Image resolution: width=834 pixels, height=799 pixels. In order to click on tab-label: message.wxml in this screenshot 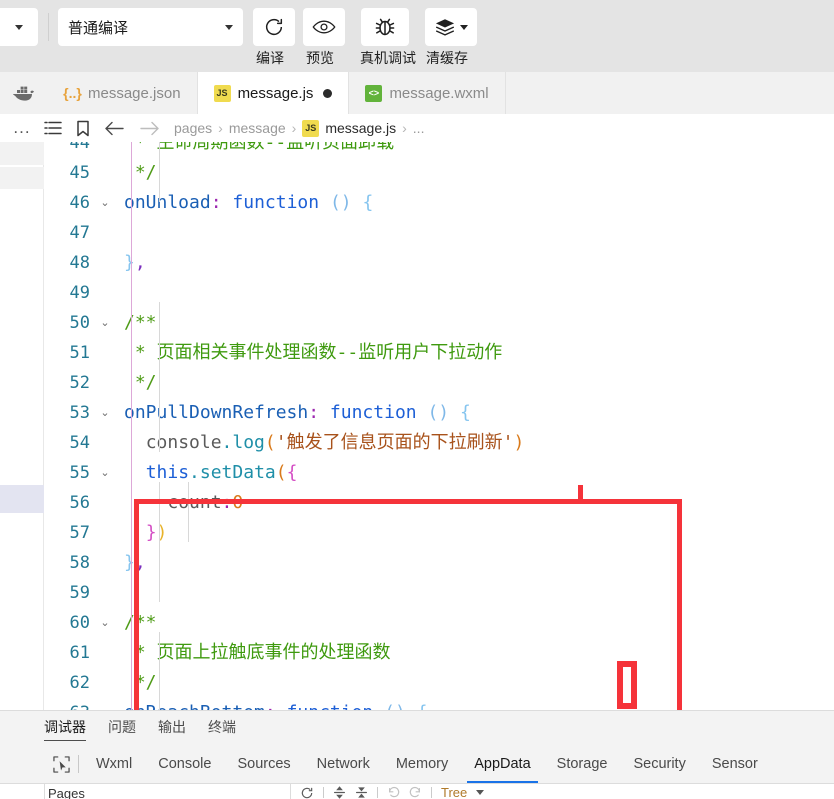, I will do `click(439, 93)`.